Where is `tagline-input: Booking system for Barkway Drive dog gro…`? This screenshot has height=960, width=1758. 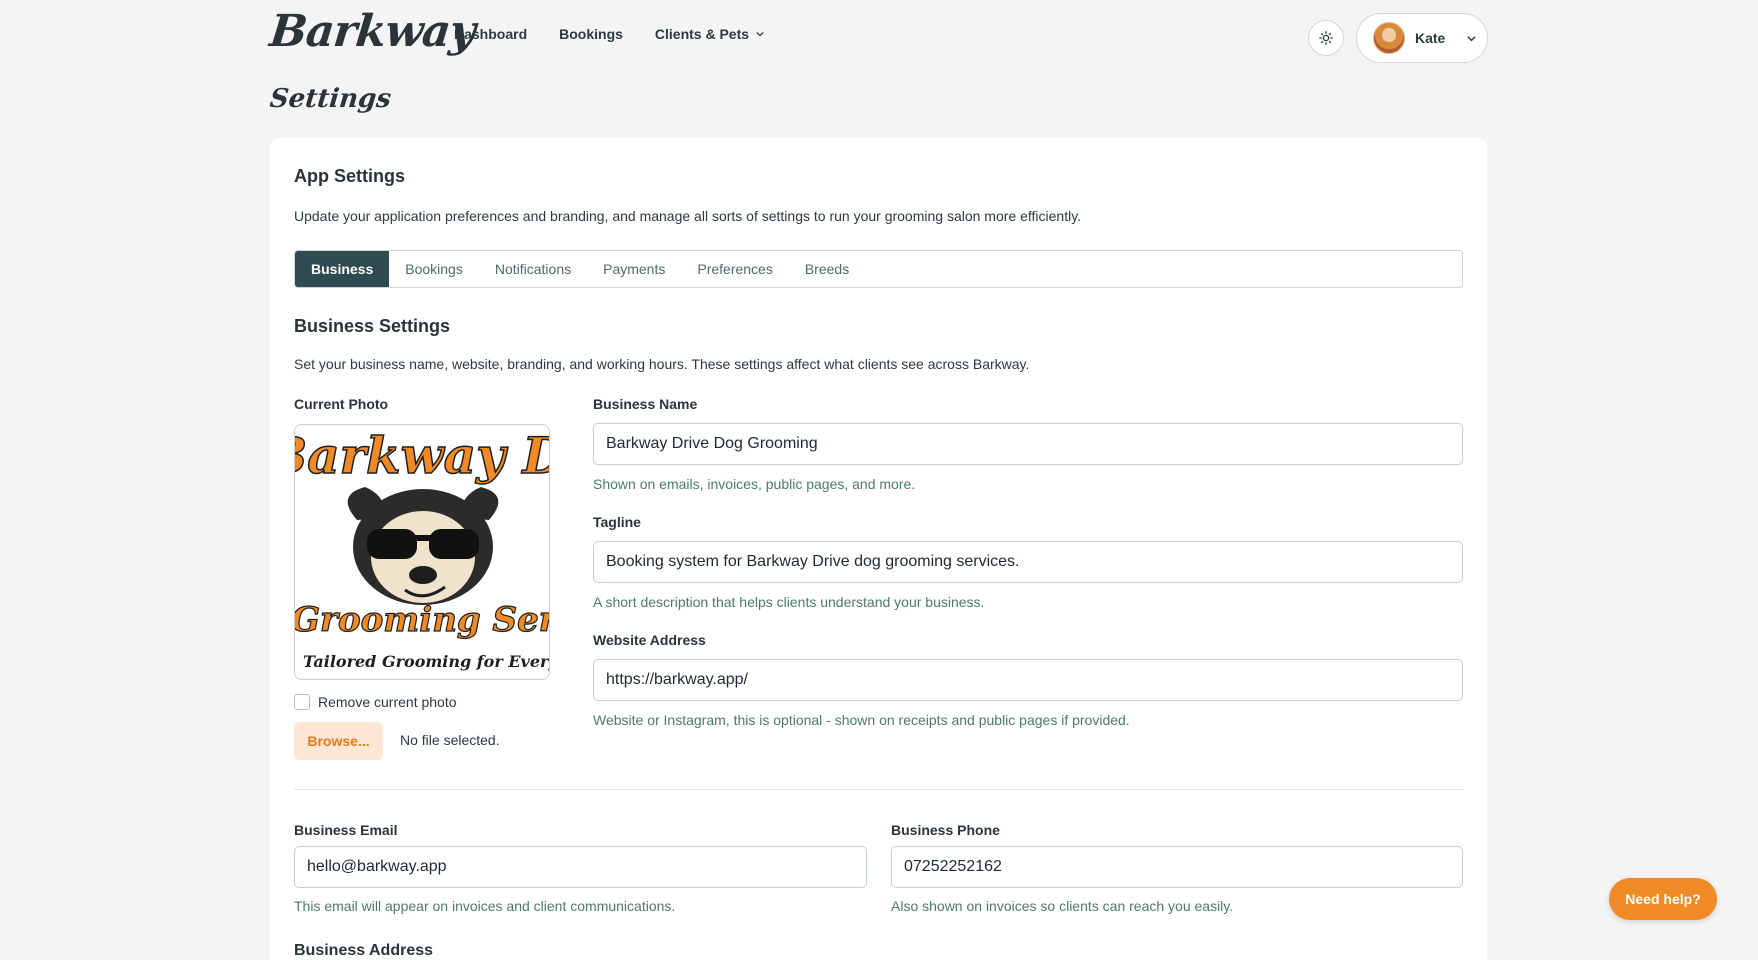 tagline-input: Booking system for Barkway Drive dog gro… is located at coordinates (1028, 562).